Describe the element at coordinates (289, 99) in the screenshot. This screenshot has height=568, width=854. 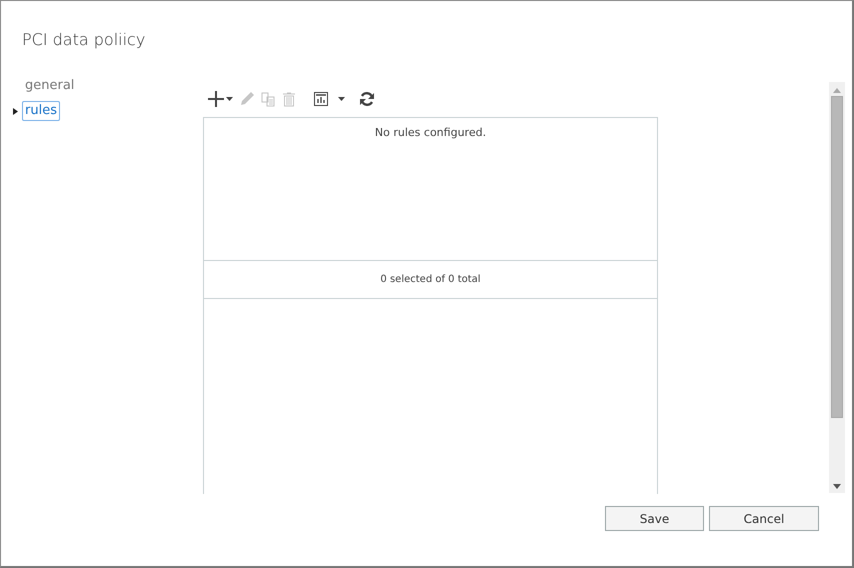
I see `trash-icon` at that location.